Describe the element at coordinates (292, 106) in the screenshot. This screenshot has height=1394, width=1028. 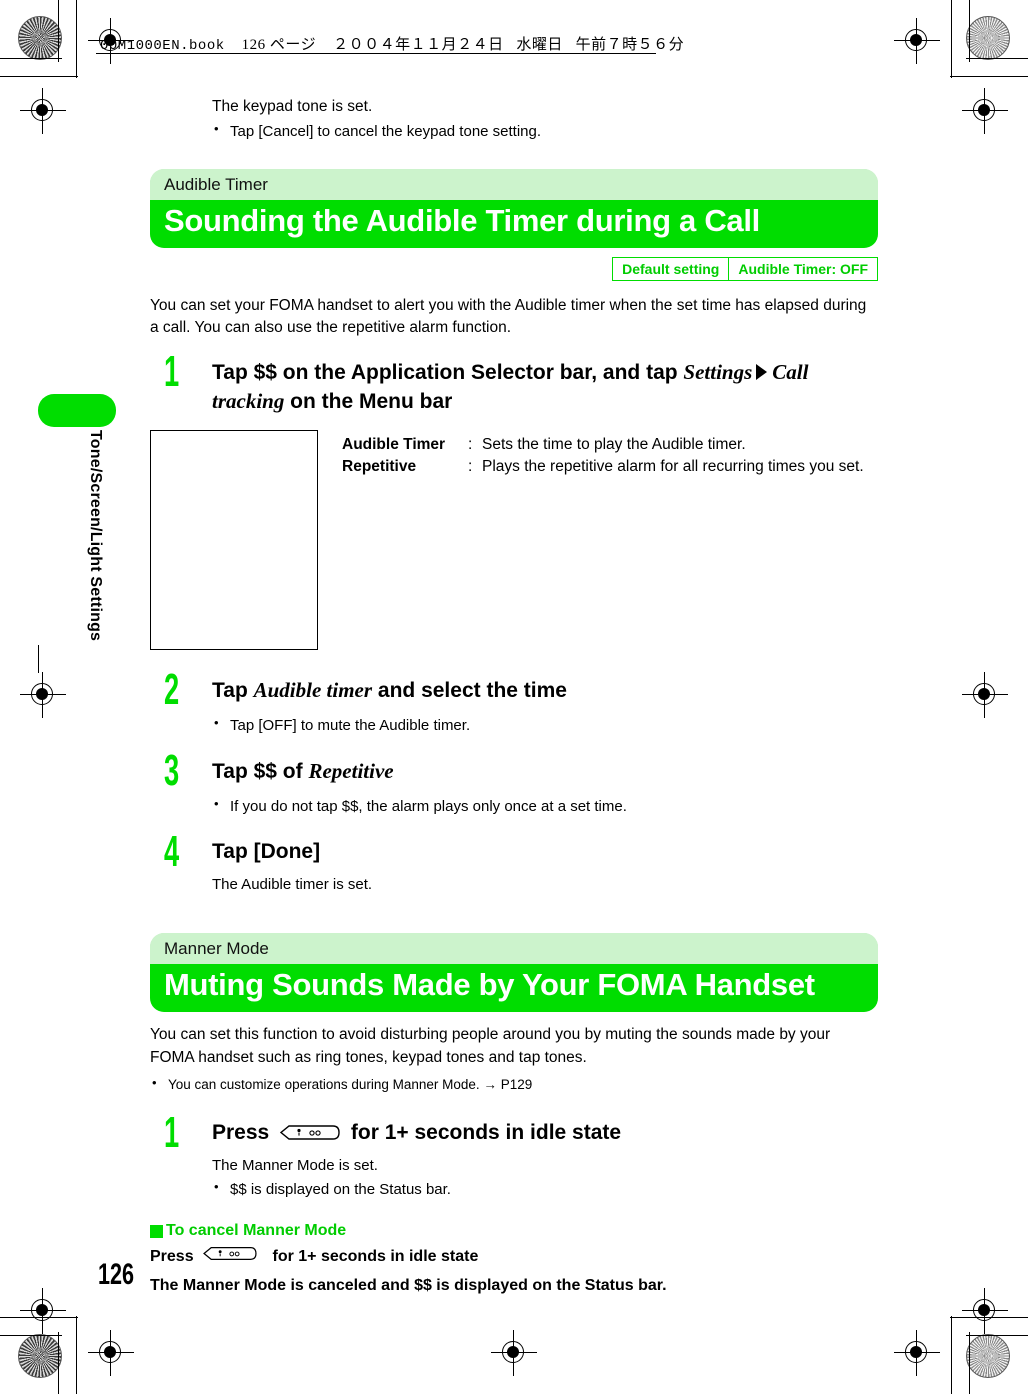
I see `intro-line: The keypad tone is set.` at that location.